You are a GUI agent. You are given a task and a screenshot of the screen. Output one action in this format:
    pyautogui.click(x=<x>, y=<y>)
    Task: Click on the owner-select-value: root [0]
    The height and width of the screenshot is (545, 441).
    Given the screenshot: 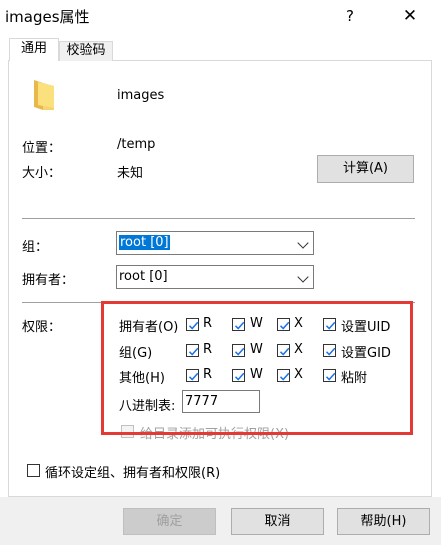 What is the action you would take?
    pyautogui.click(x=143, y=276)
    